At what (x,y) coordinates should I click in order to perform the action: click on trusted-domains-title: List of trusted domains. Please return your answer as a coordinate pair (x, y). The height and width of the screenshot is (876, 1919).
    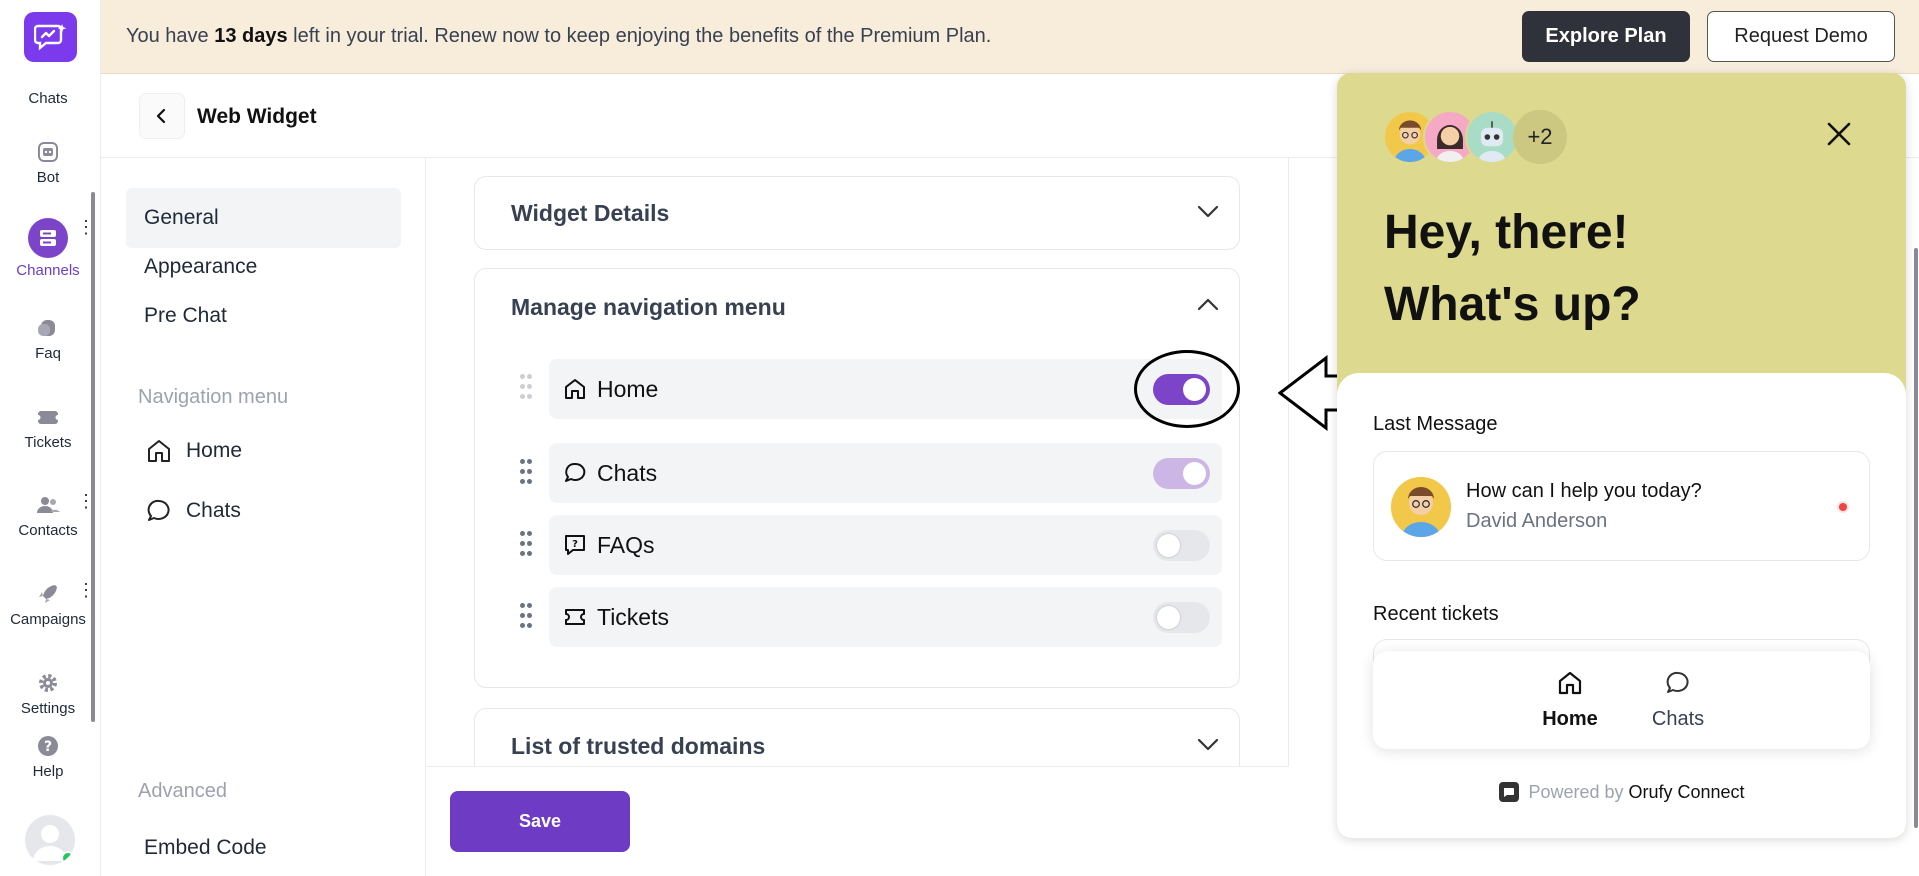
    Looking at the image, I should click on (638, 746).